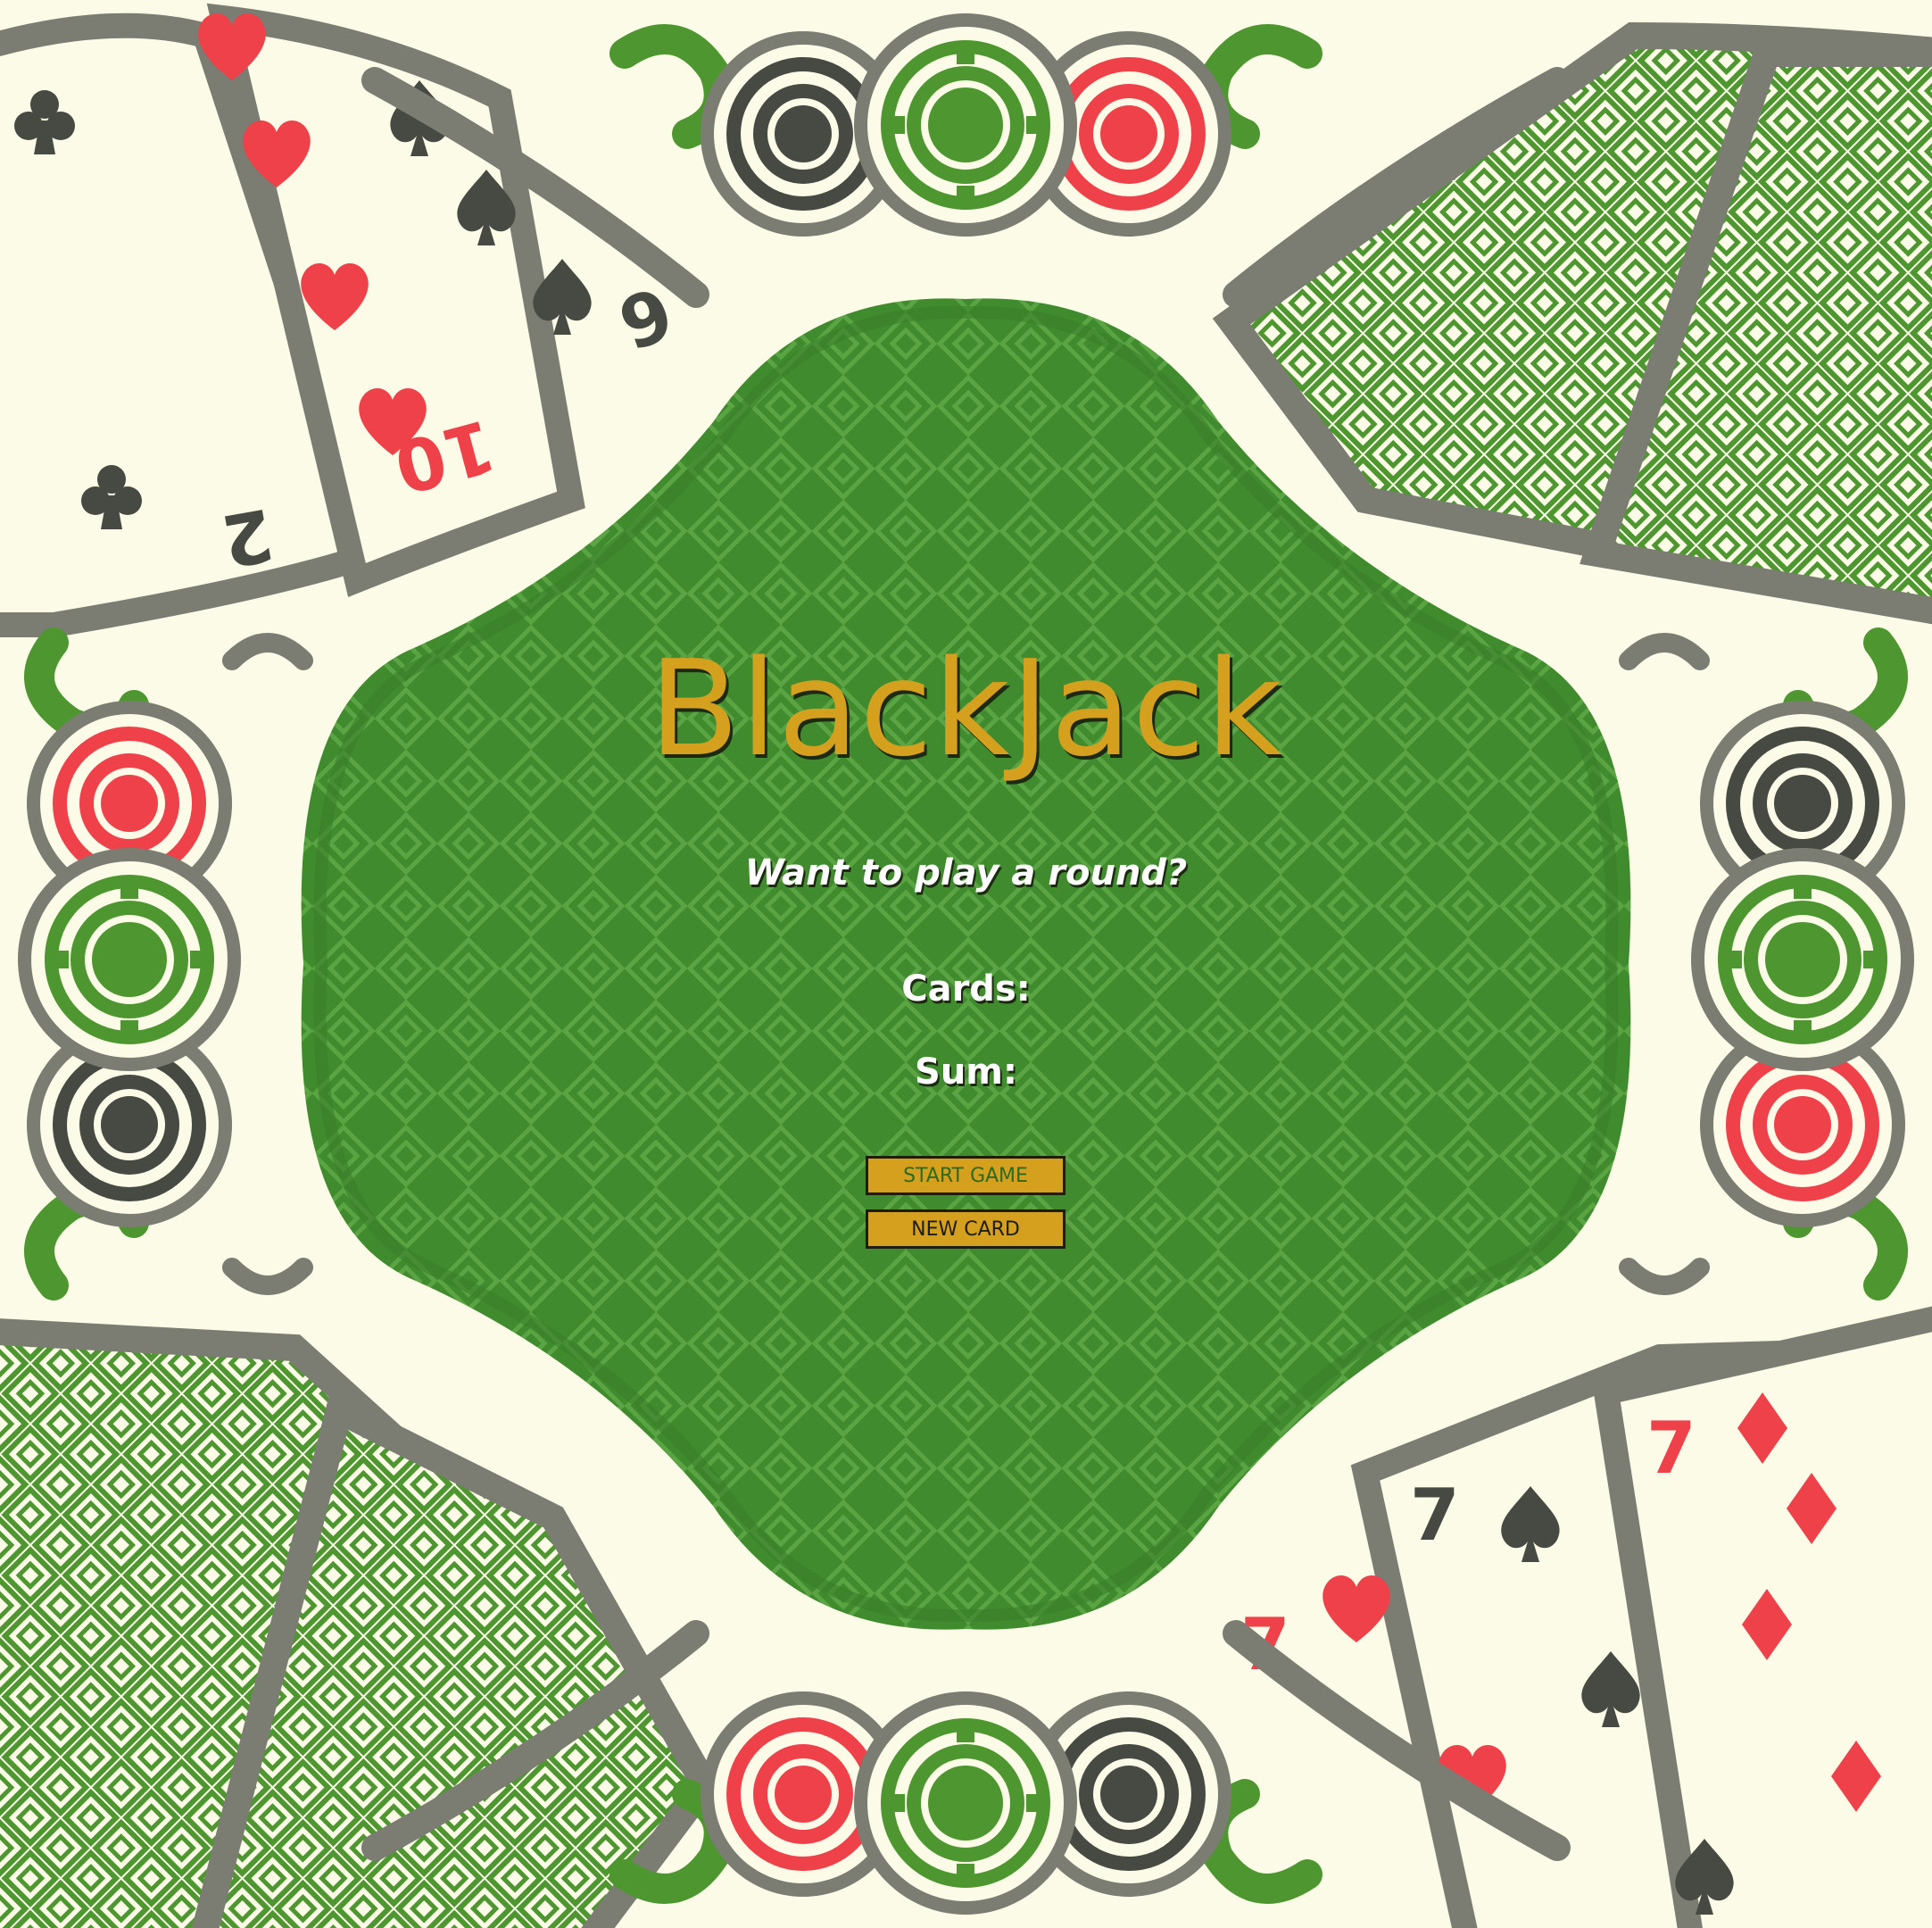  I want to click on cards-label: Cards:, so click(966, 989).